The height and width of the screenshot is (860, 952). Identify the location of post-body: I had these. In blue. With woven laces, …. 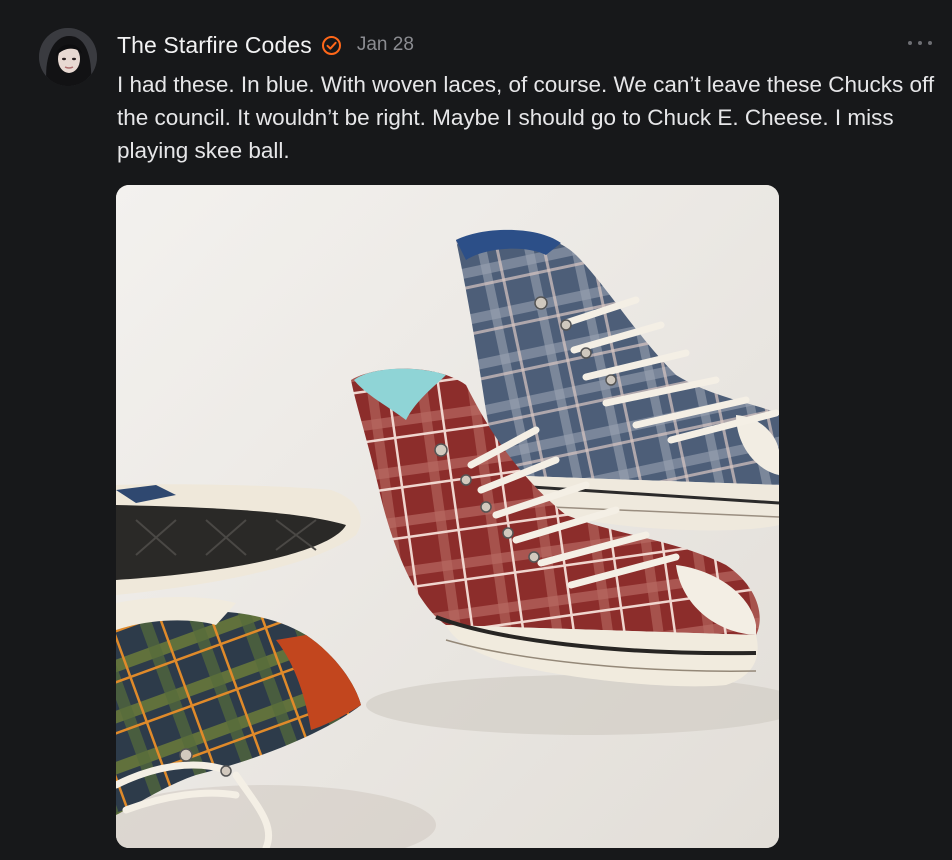
(526, 117).